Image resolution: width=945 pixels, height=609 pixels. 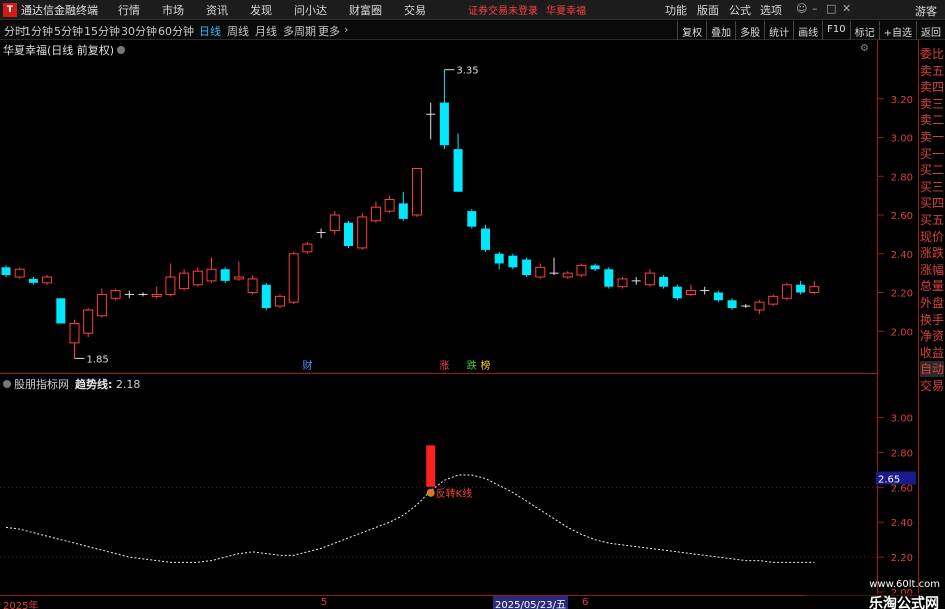 I want to click on quote-field-label: 卖四, so click(x=932, y=87).